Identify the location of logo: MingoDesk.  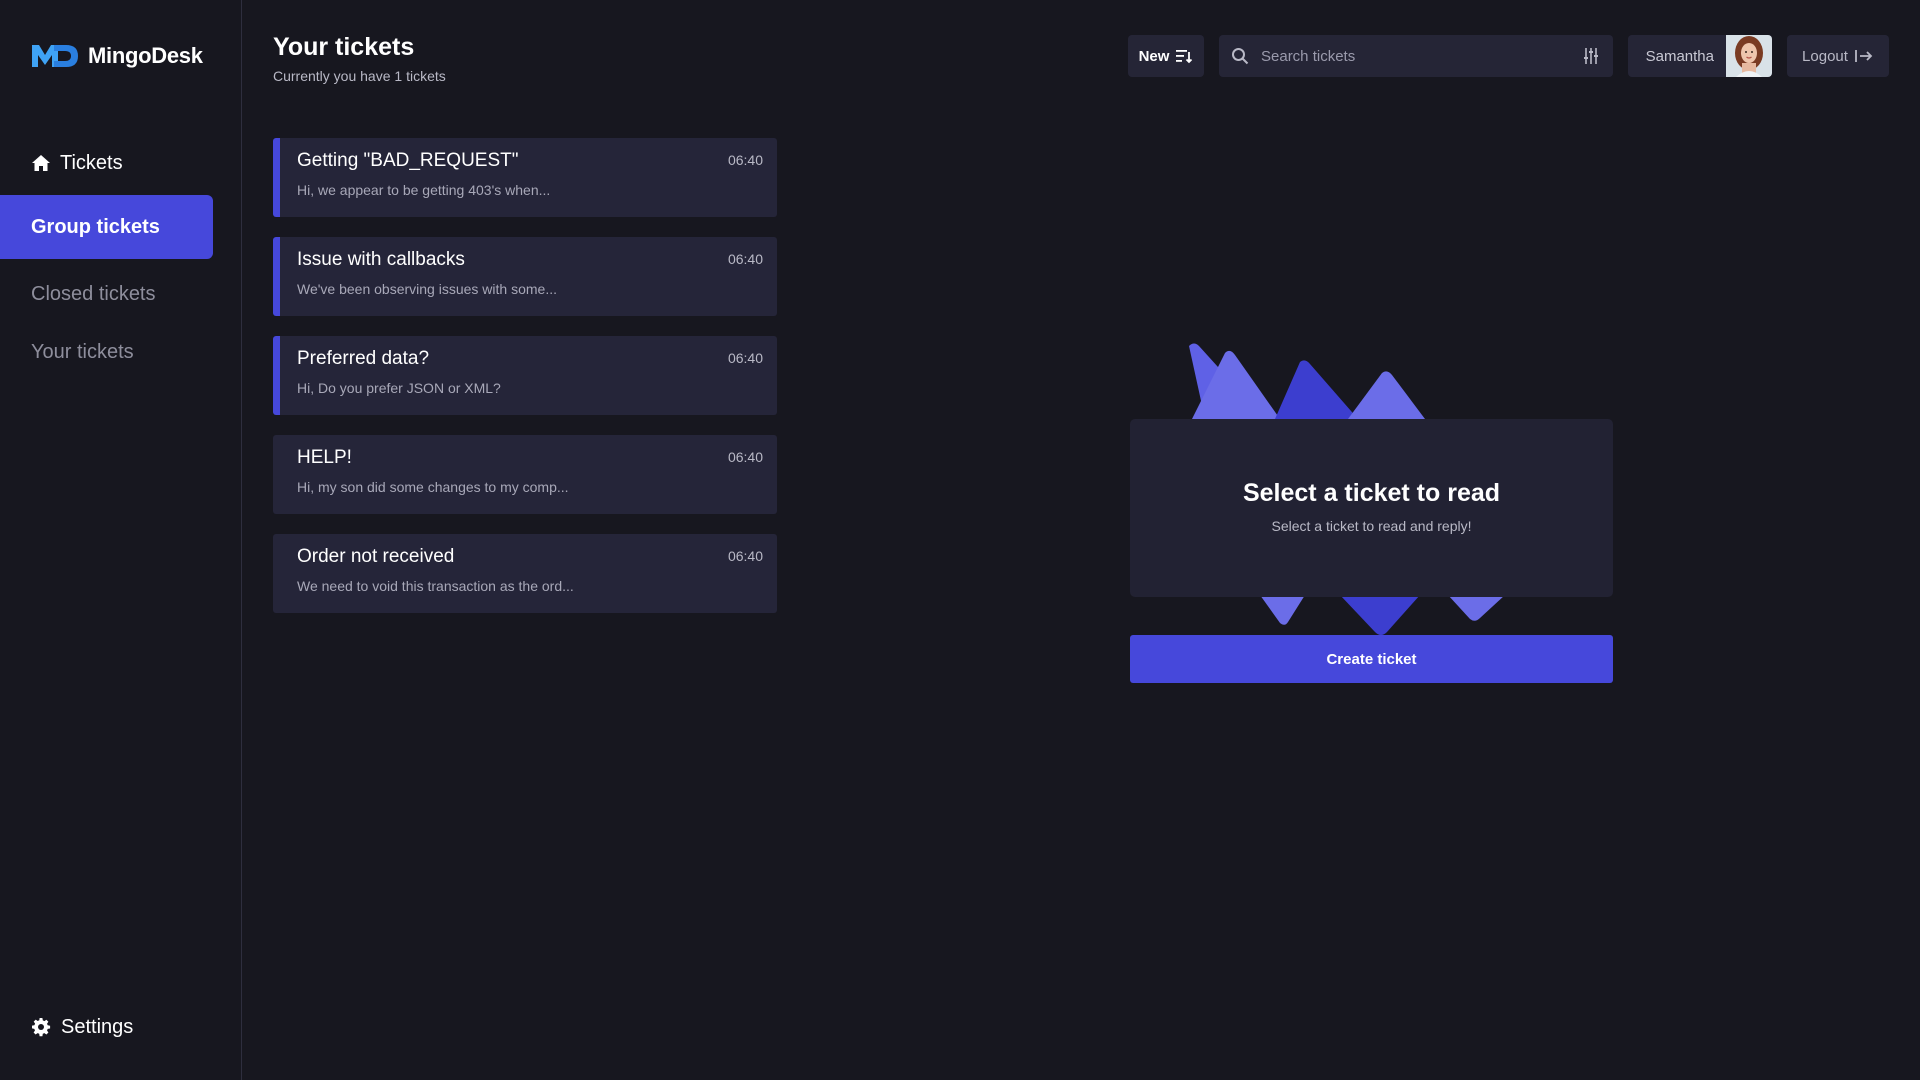
(116, 56).